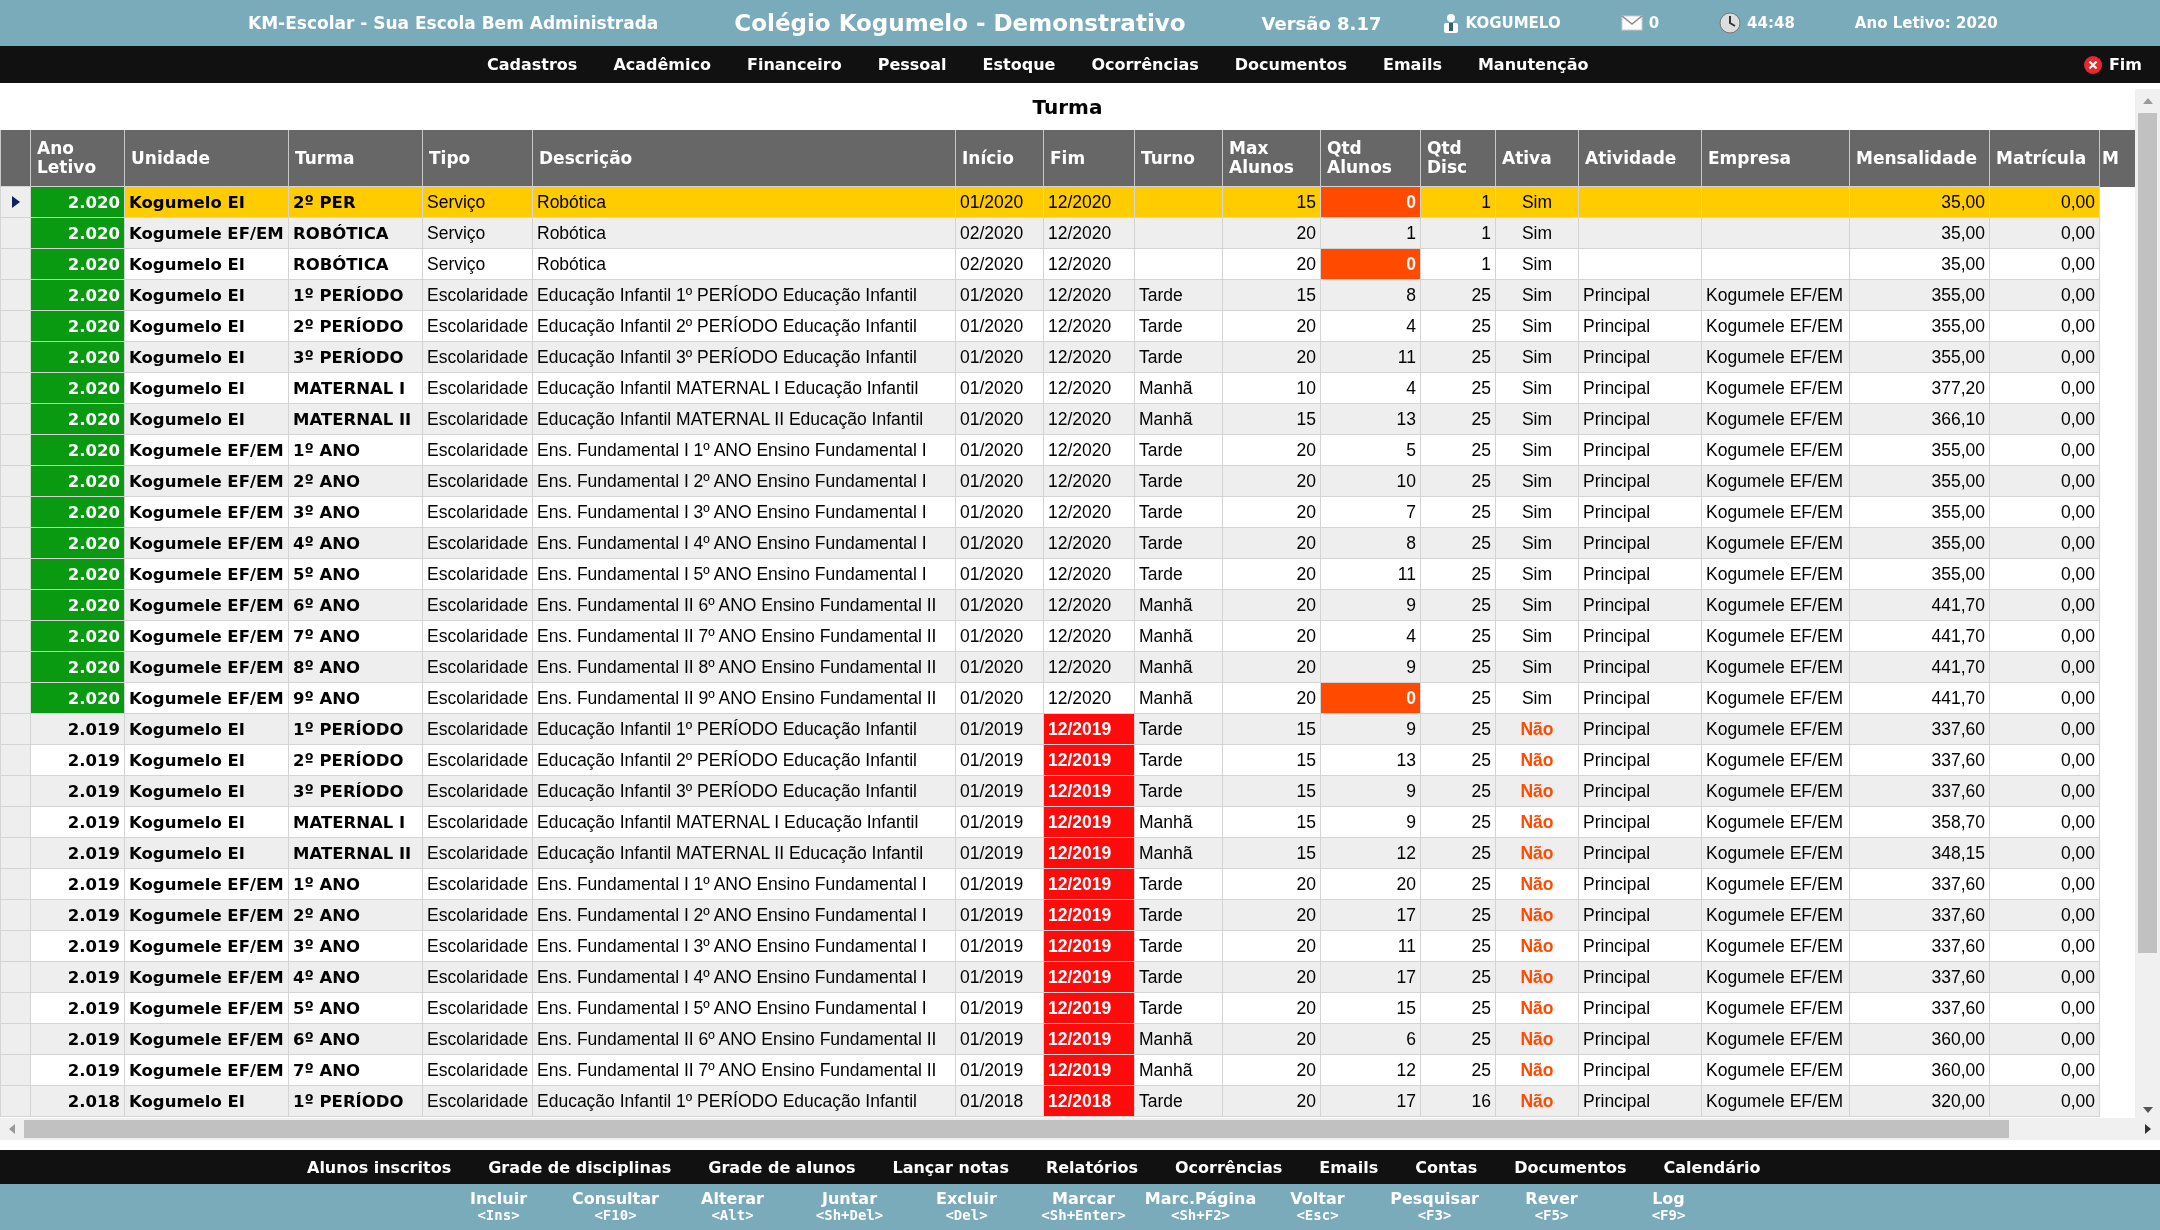 Image resolution: width=2160 pixels, height=1230 pixels. I want to click on table-cell: 9, so click(1370, 729).